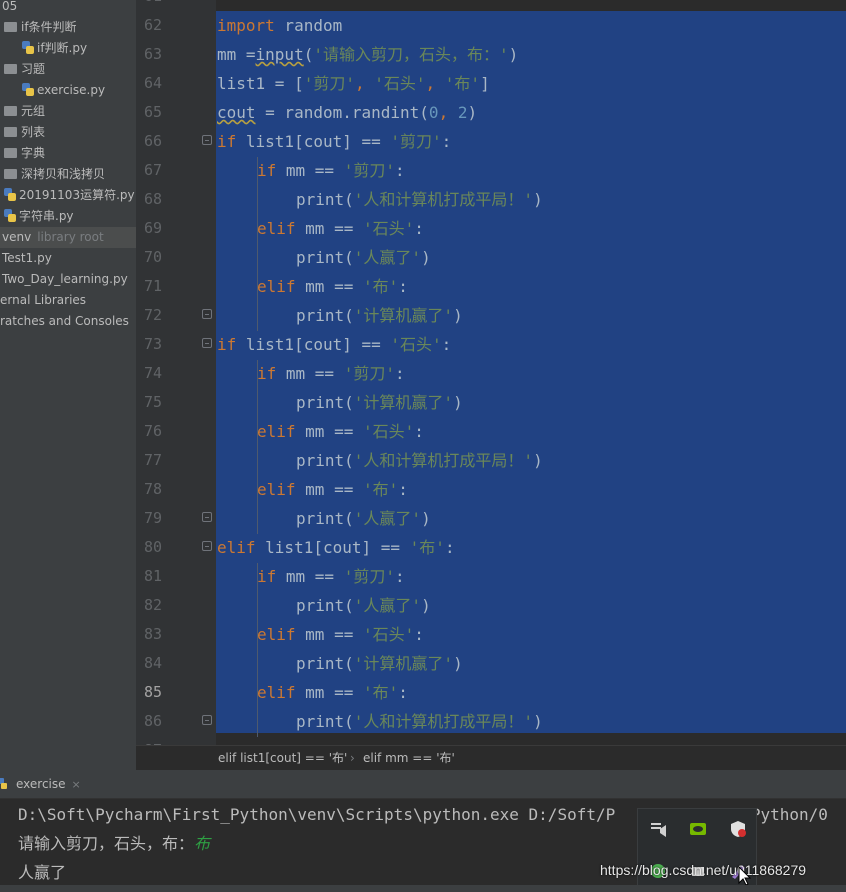 The width and height of the screenshot is (846, 892). Describe the element at coordinates (114, 843) in the screenshot. I see `console-line-prompt: 请输入剪刀，石头，布：布` at that location.